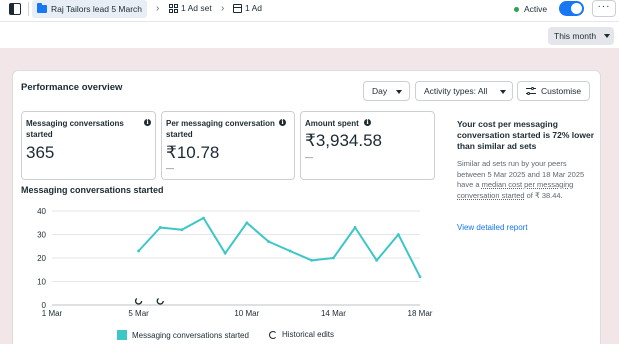 This screenshot has width=619, height=344. What do you see at coordinates (41, 235) in the screenshot?
I see `y-tick-label: 30` at bounding box center [41, 235].